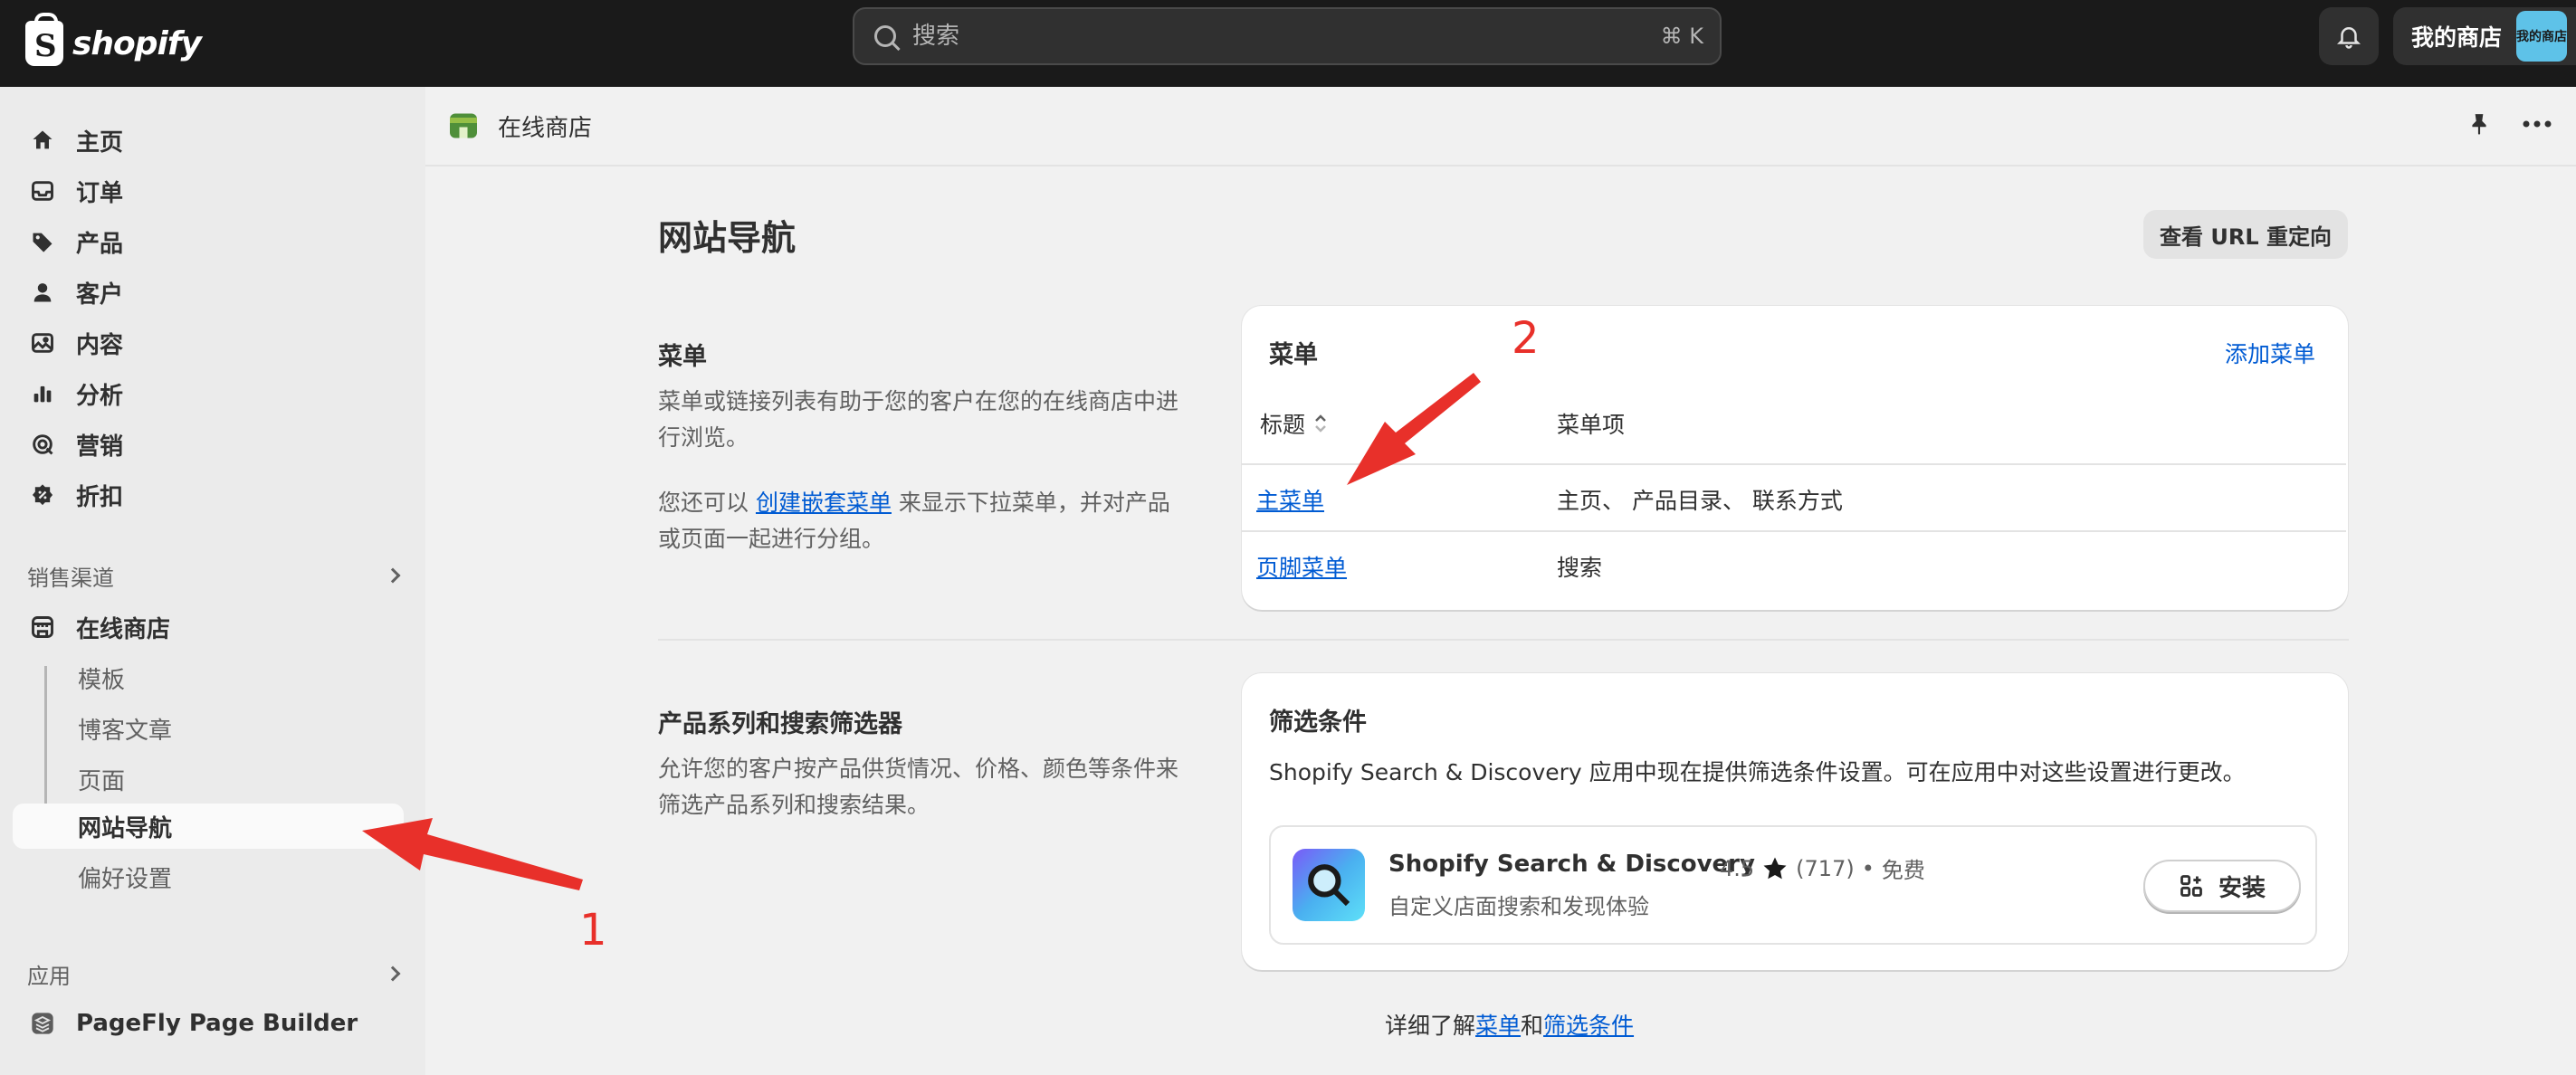 This screenshot has width=2576, height=1075. I want to click on sidebar-item-pagefly: PageFly Page Builder, so click(208, 1023).